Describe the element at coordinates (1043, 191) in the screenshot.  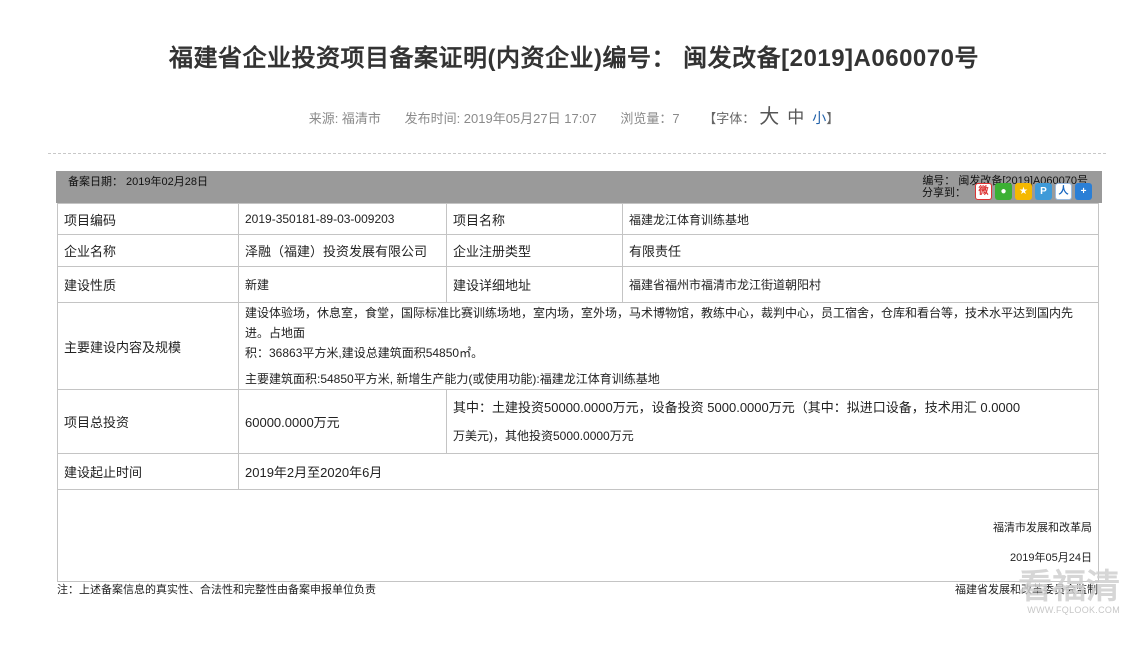
I see `tencent-weibo-icon: P` at that location.